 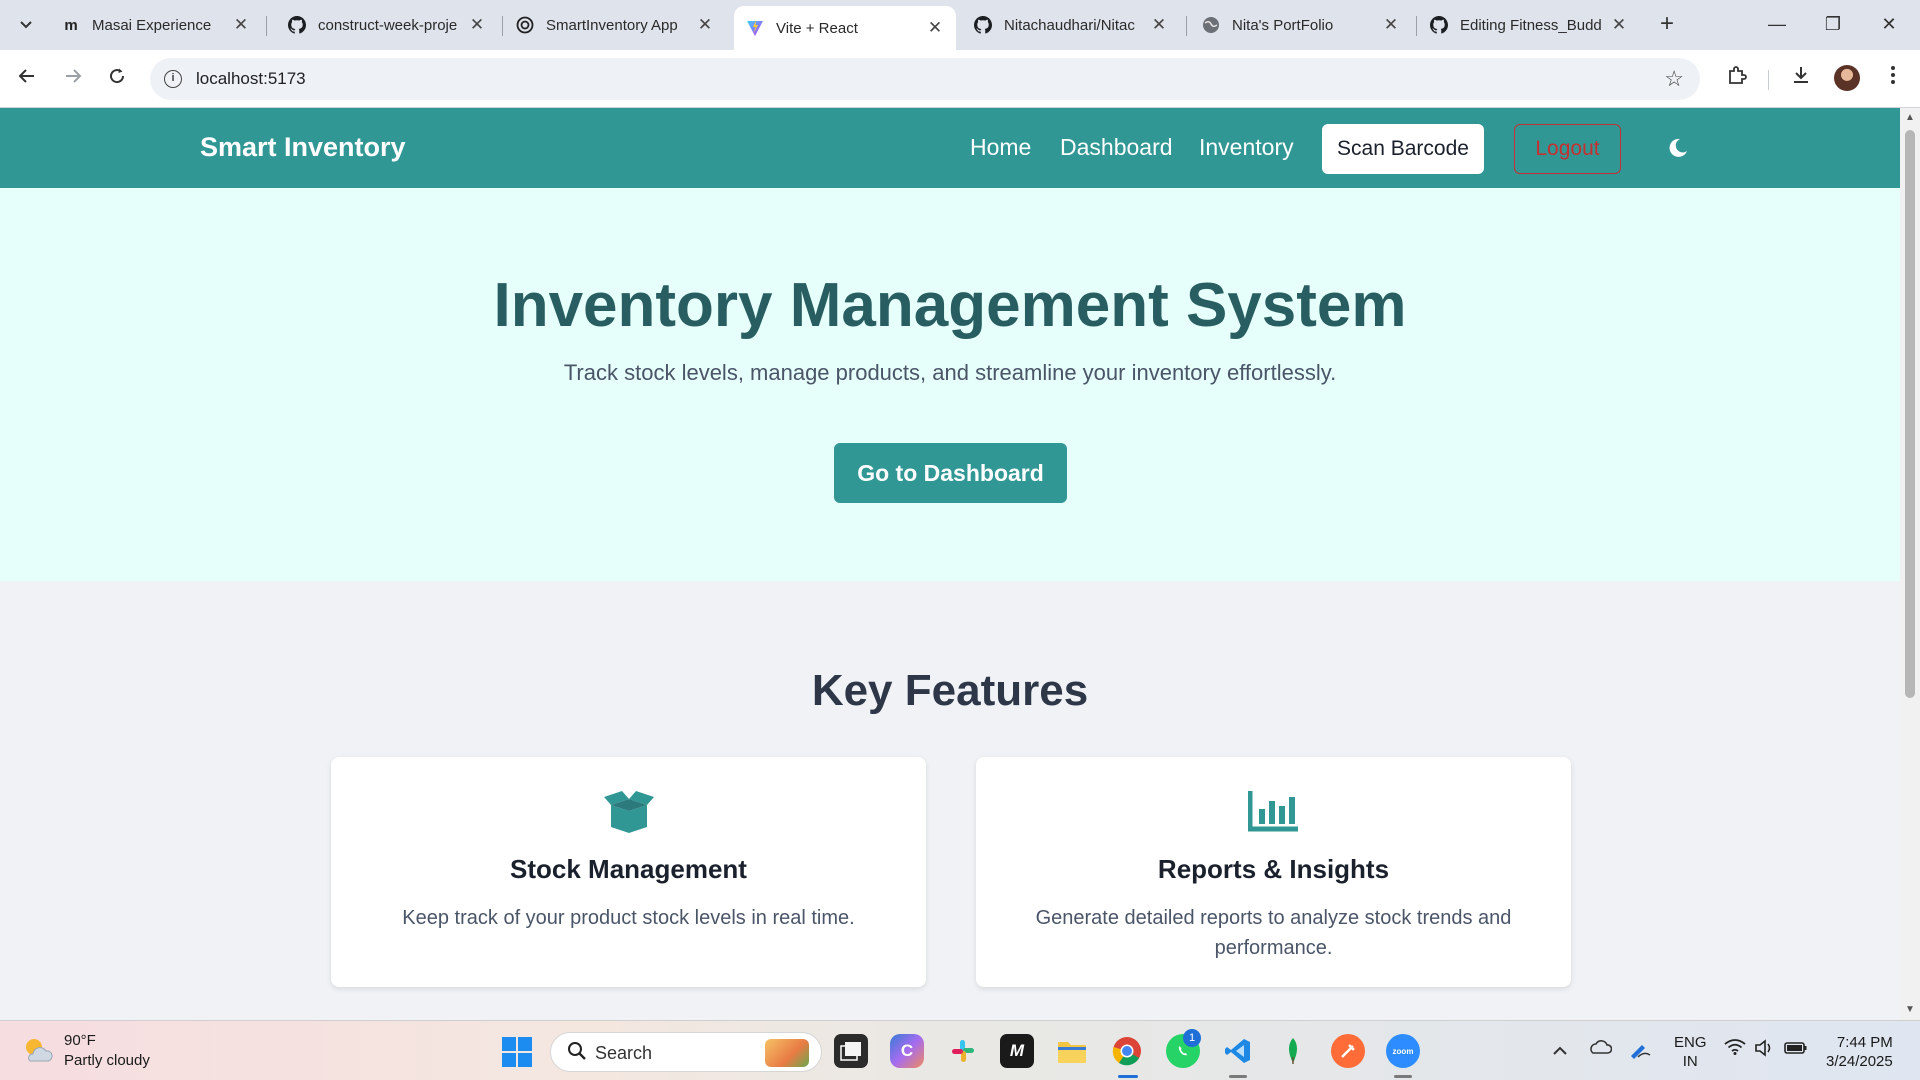 What do you see at coordinates (1765, 1050) in the screenshot?
I see `volume-icon` at bounding box center [1765, 1050].